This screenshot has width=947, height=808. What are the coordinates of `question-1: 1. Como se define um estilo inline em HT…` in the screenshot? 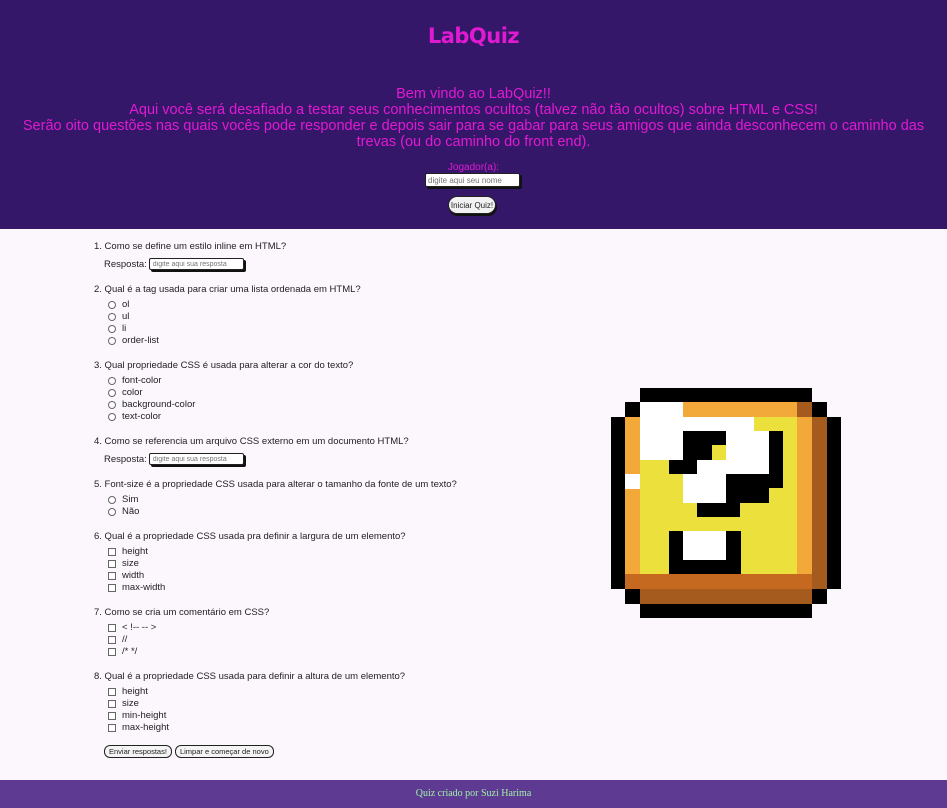 It's located at (314, 256).